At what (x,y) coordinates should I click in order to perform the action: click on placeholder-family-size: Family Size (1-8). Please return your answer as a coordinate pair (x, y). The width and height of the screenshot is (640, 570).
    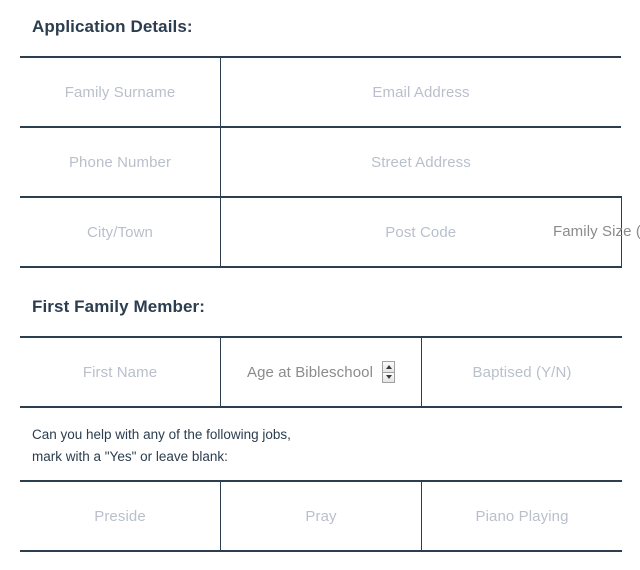
    Looking at the image, I should click on (596, 231).